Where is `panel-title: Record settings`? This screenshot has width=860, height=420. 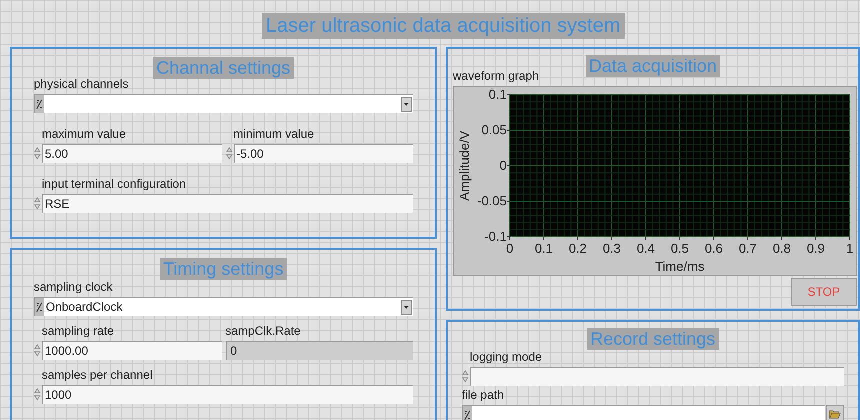
panel-title: Record settings is located at coordinates (653, 339).